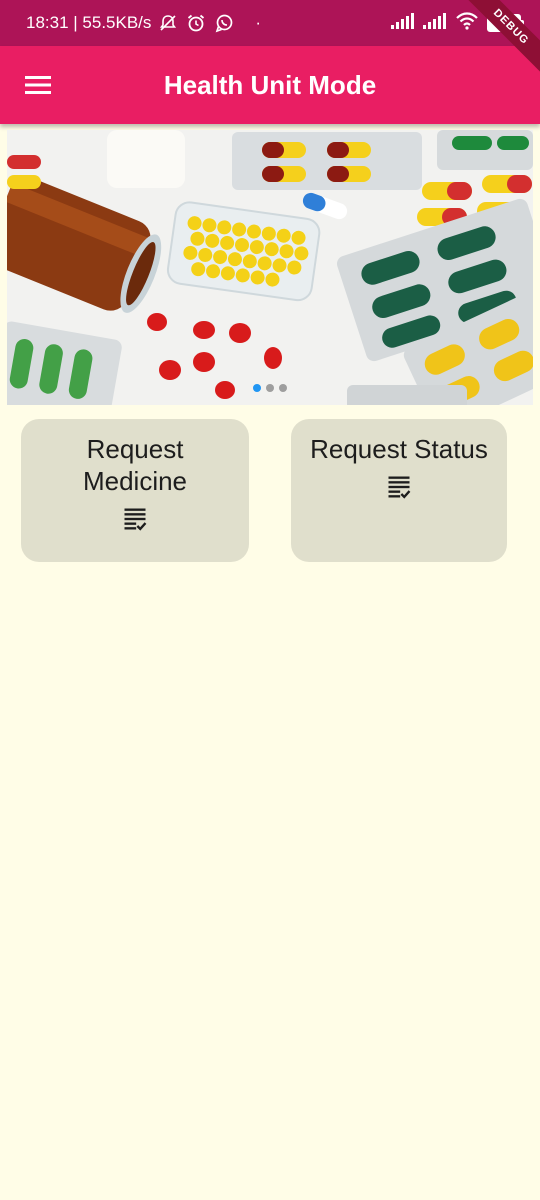 Image resolution: width=540 pixels, height=1200 pixels. I want to click on request-status-label: Request Status, so click(399, 449).